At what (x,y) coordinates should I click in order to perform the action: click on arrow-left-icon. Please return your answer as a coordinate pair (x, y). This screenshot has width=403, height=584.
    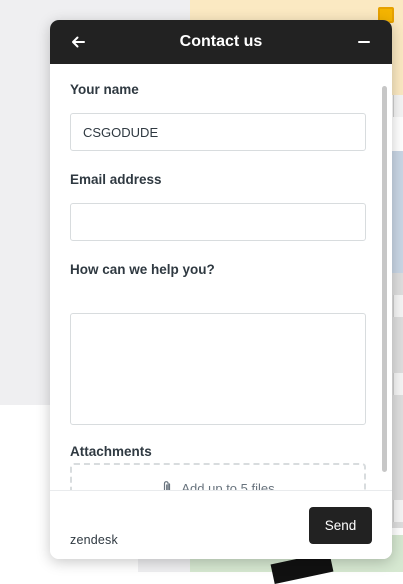
    Looking at the image, I should click on (78, 42).